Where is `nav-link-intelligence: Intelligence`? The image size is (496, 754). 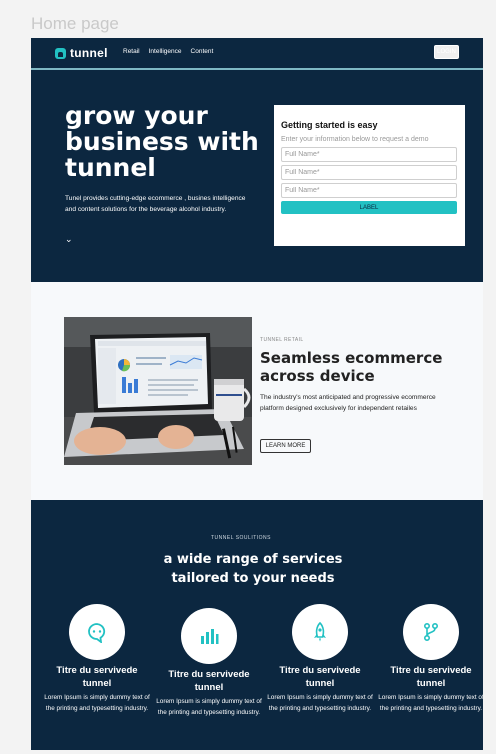
nav-link-intelligence: Intelligence is located at coordinates (165, 51).